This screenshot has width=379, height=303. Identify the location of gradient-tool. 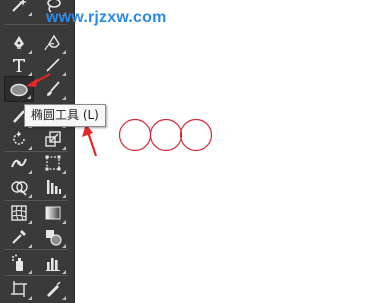
(53, 213).